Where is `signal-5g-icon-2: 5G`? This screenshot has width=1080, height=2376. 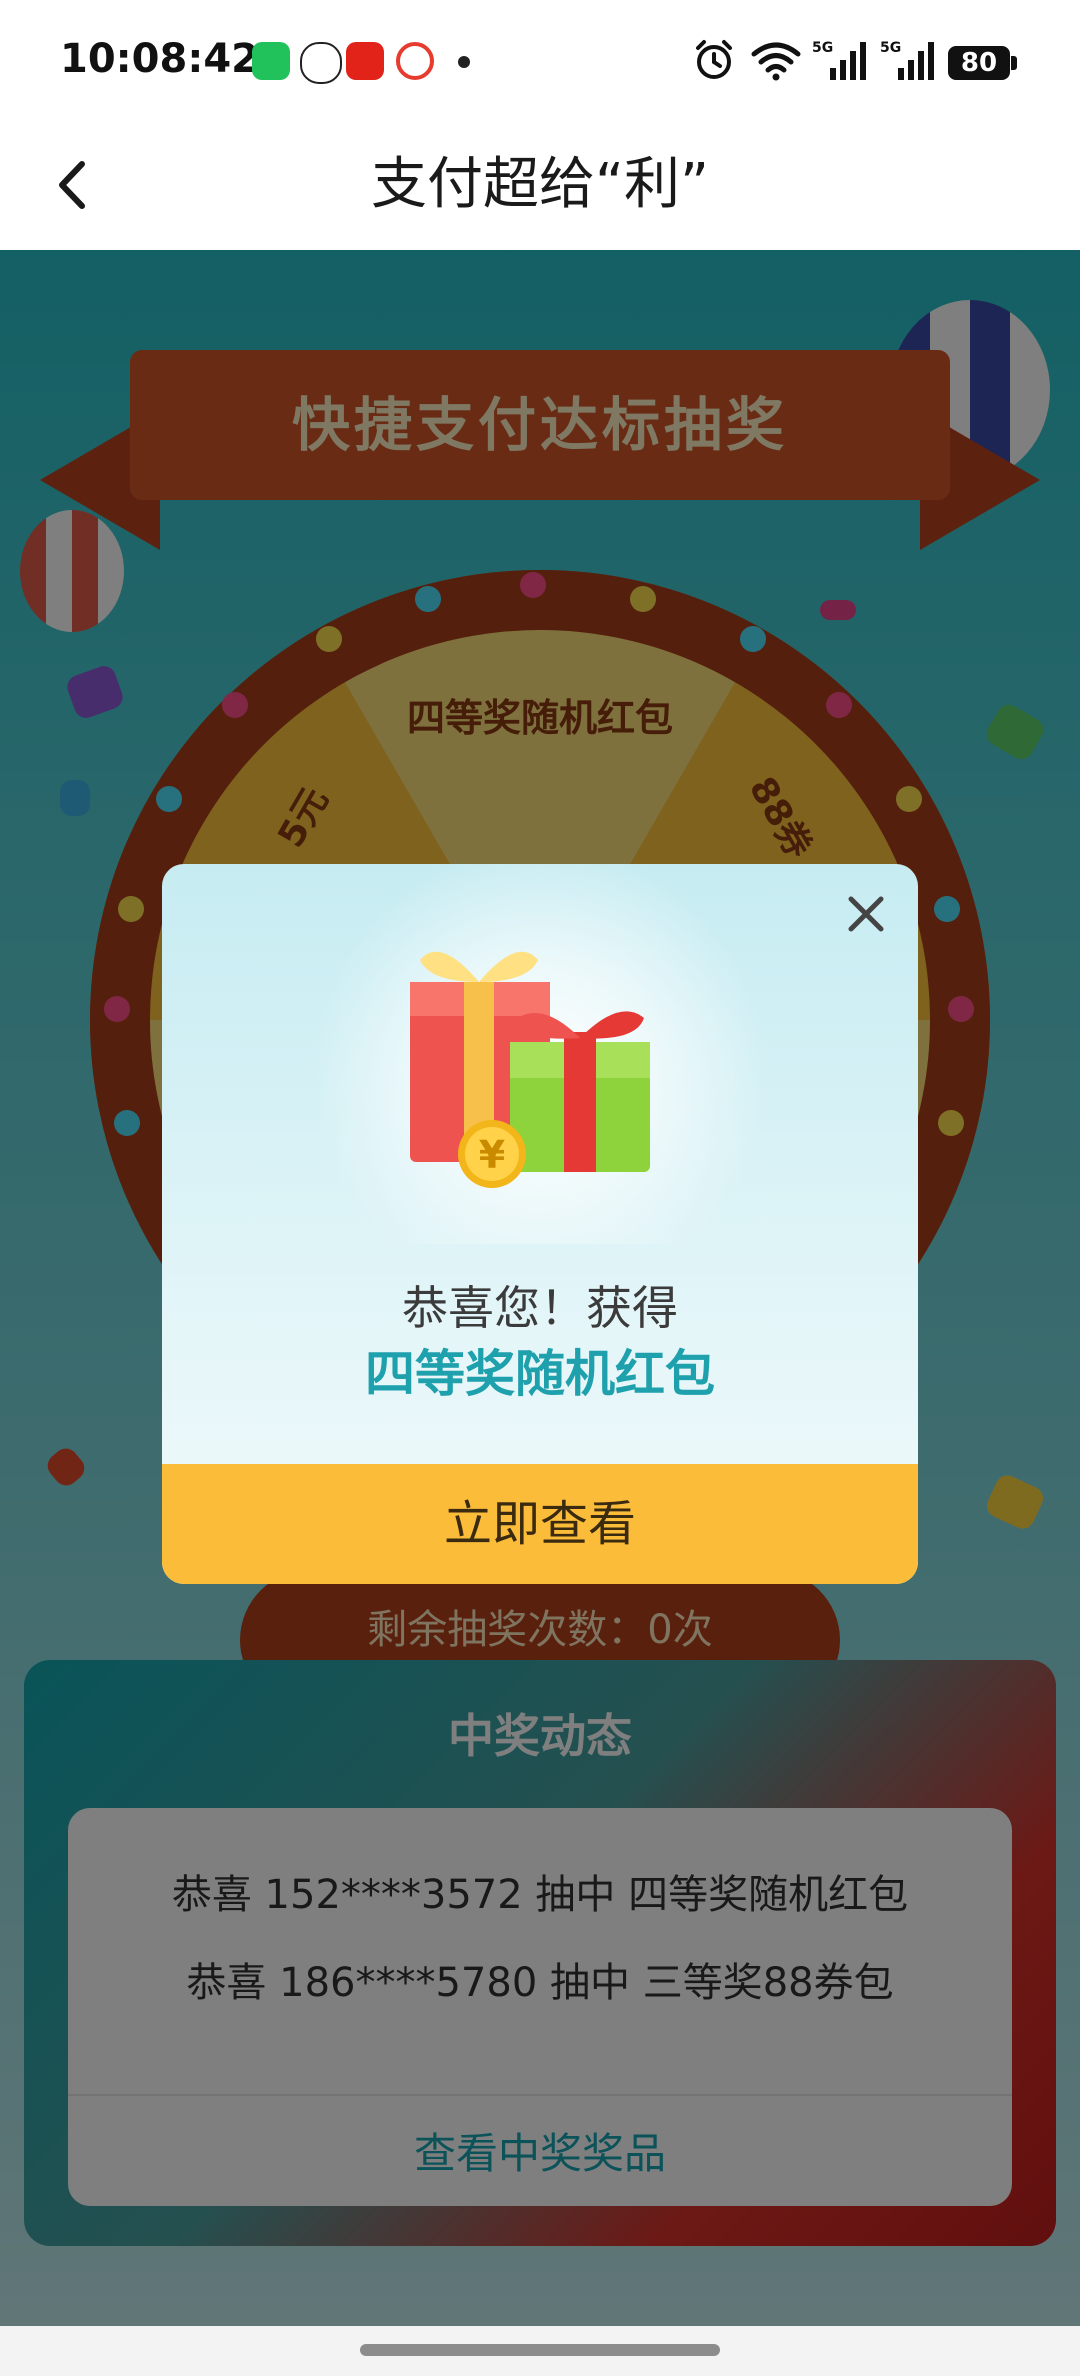
signal-5g-icon-2: 5G is located at coordinates (907, 60).